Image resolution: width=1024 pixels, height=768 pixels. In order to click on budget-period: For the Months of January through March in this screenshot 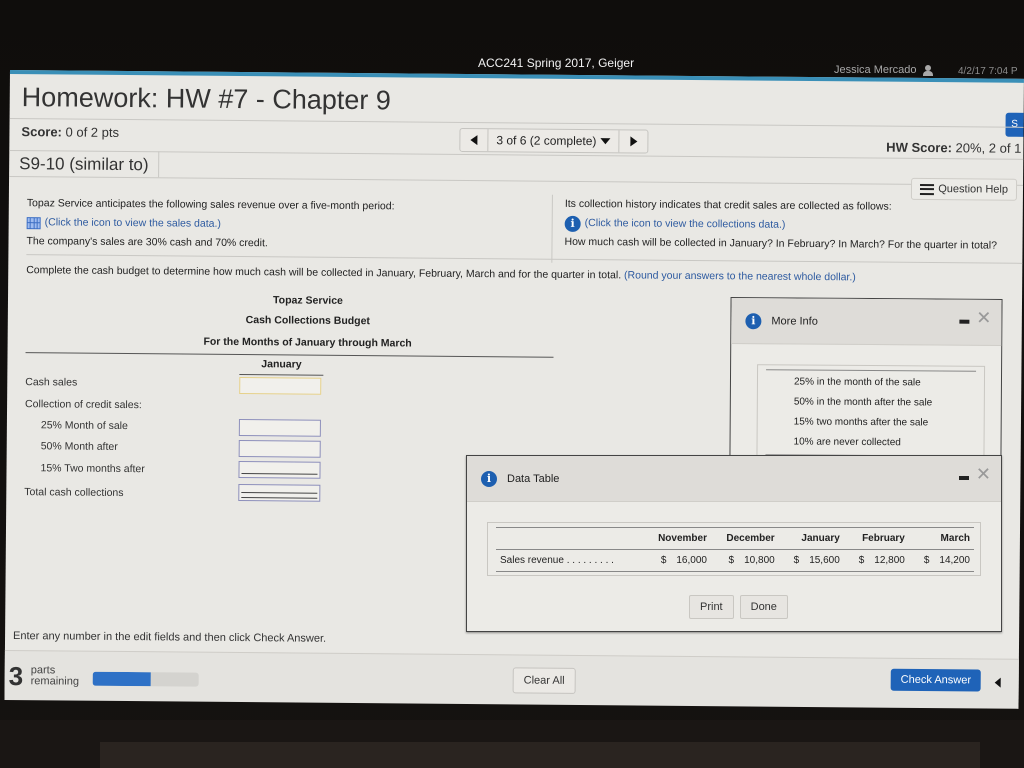, I will do `click(307, 342)`.